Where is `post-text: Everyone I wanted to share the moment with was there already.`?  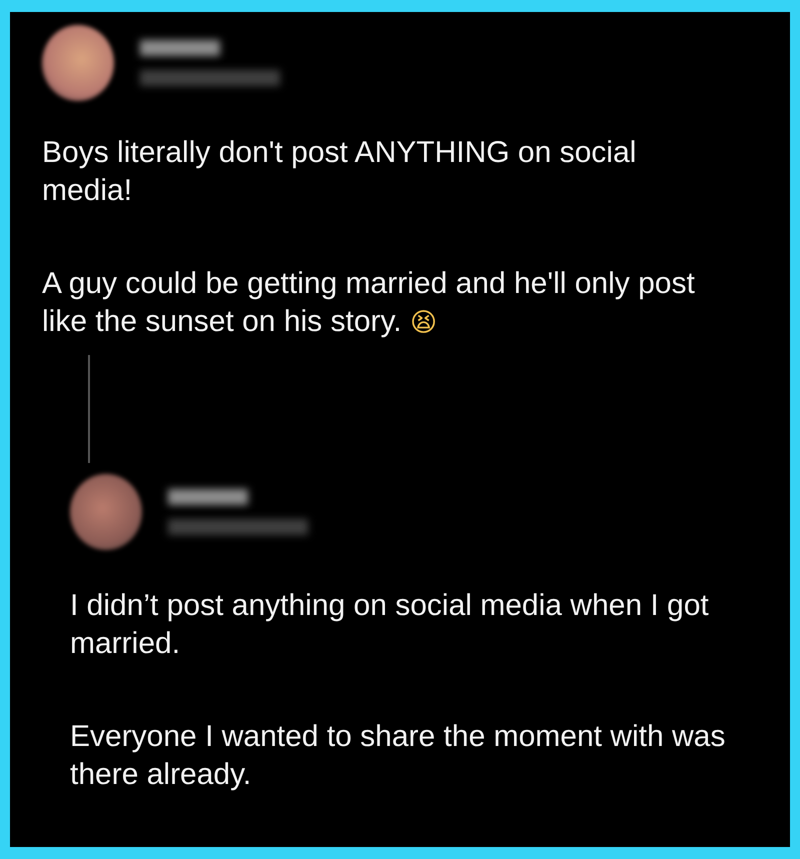 post-text: Everyone I wanted to share the moment with was there already. is located at coordinates (398, 756).